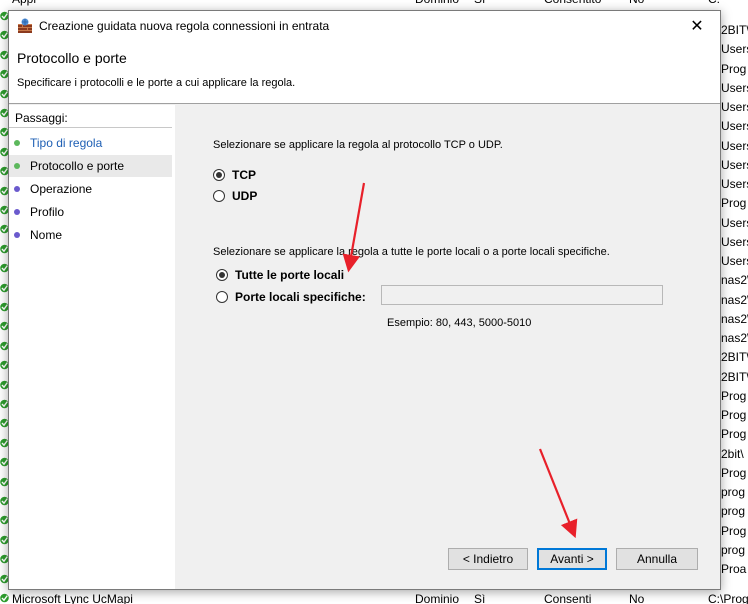 The height and width of the screenshot is (604, 748). I want to click on back-button: < Indietro, so click(488, 559).